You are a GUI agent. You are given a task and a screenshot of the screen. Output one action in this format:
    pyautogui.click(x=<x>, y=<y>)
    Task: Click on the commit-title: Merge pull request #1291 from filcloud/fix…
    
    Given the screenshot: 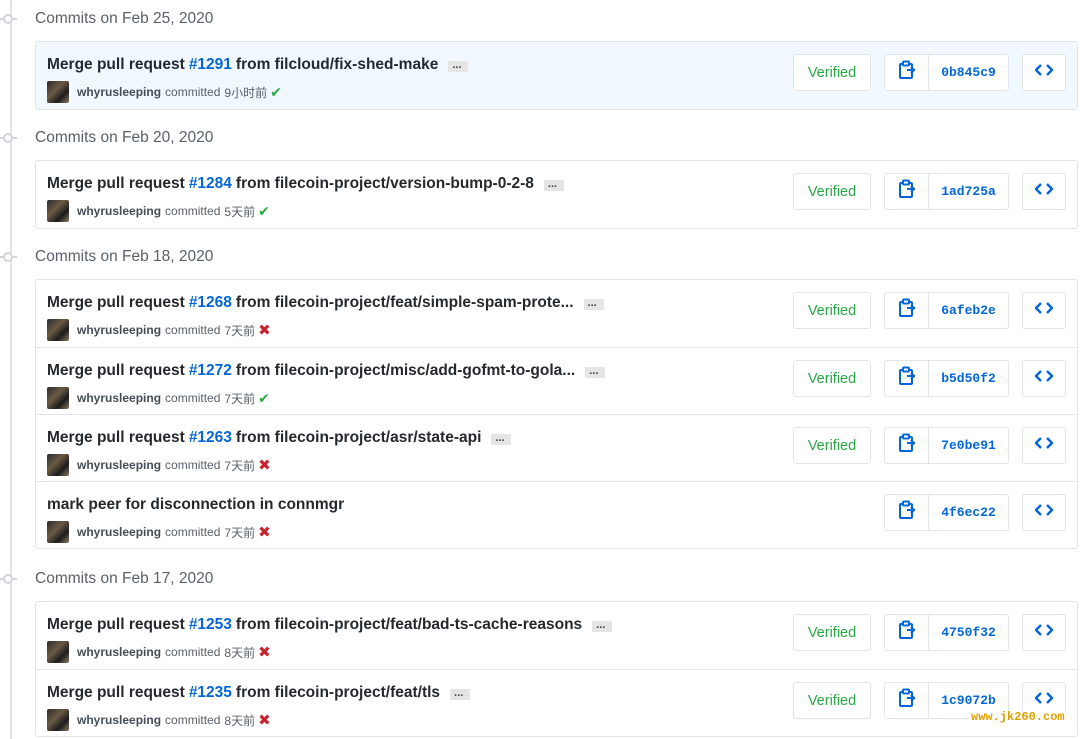 What is the action you would take?
    pyautogui.click(x=258, y=65)
    